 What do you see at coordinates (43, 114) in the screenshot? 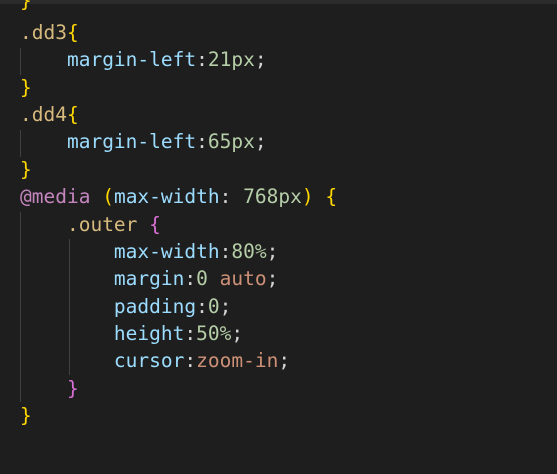
I see `css-selector: .dd4` at bounding box center [43, 114].